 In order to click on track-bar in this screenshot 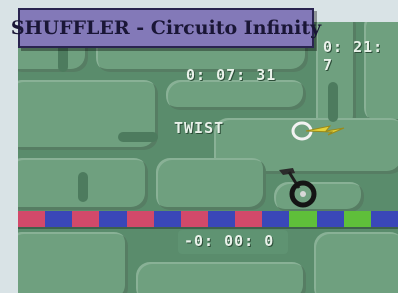, I will do `click(208, 219)`.